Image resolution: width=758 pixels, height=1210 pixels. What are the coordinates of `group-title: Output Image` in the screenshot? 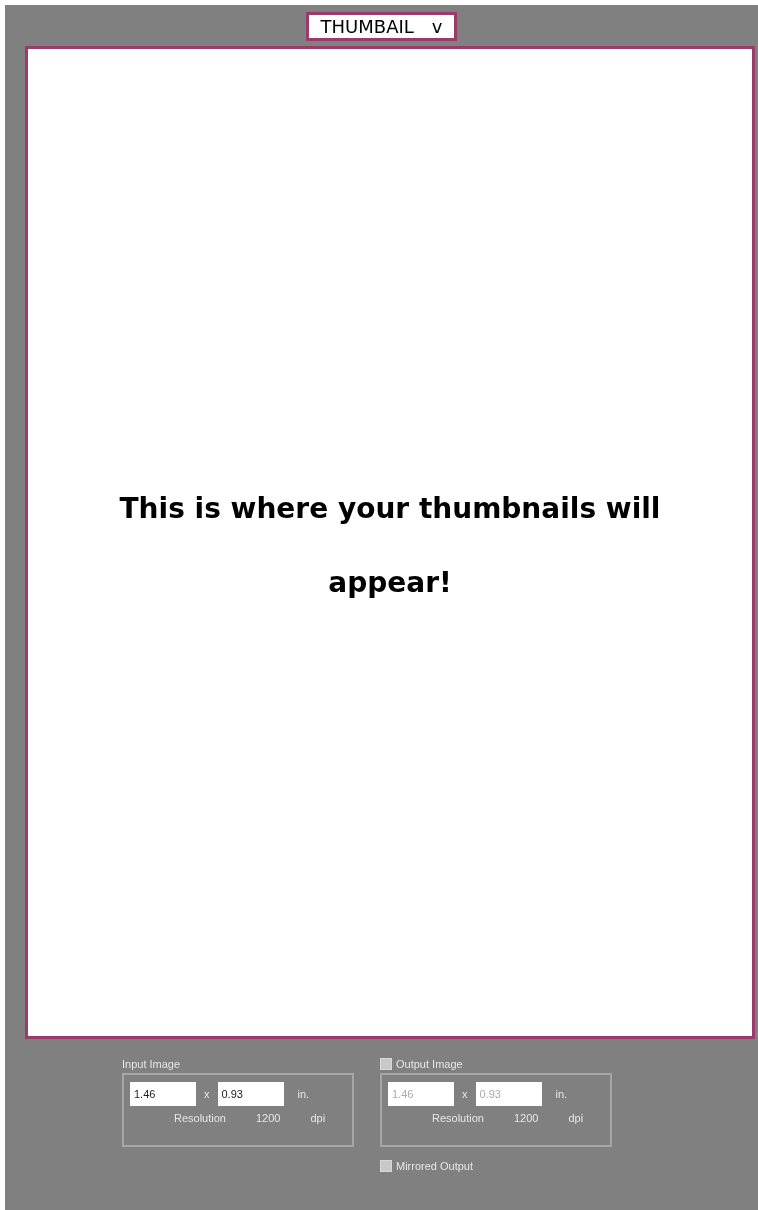 It's located at (429, 1064).